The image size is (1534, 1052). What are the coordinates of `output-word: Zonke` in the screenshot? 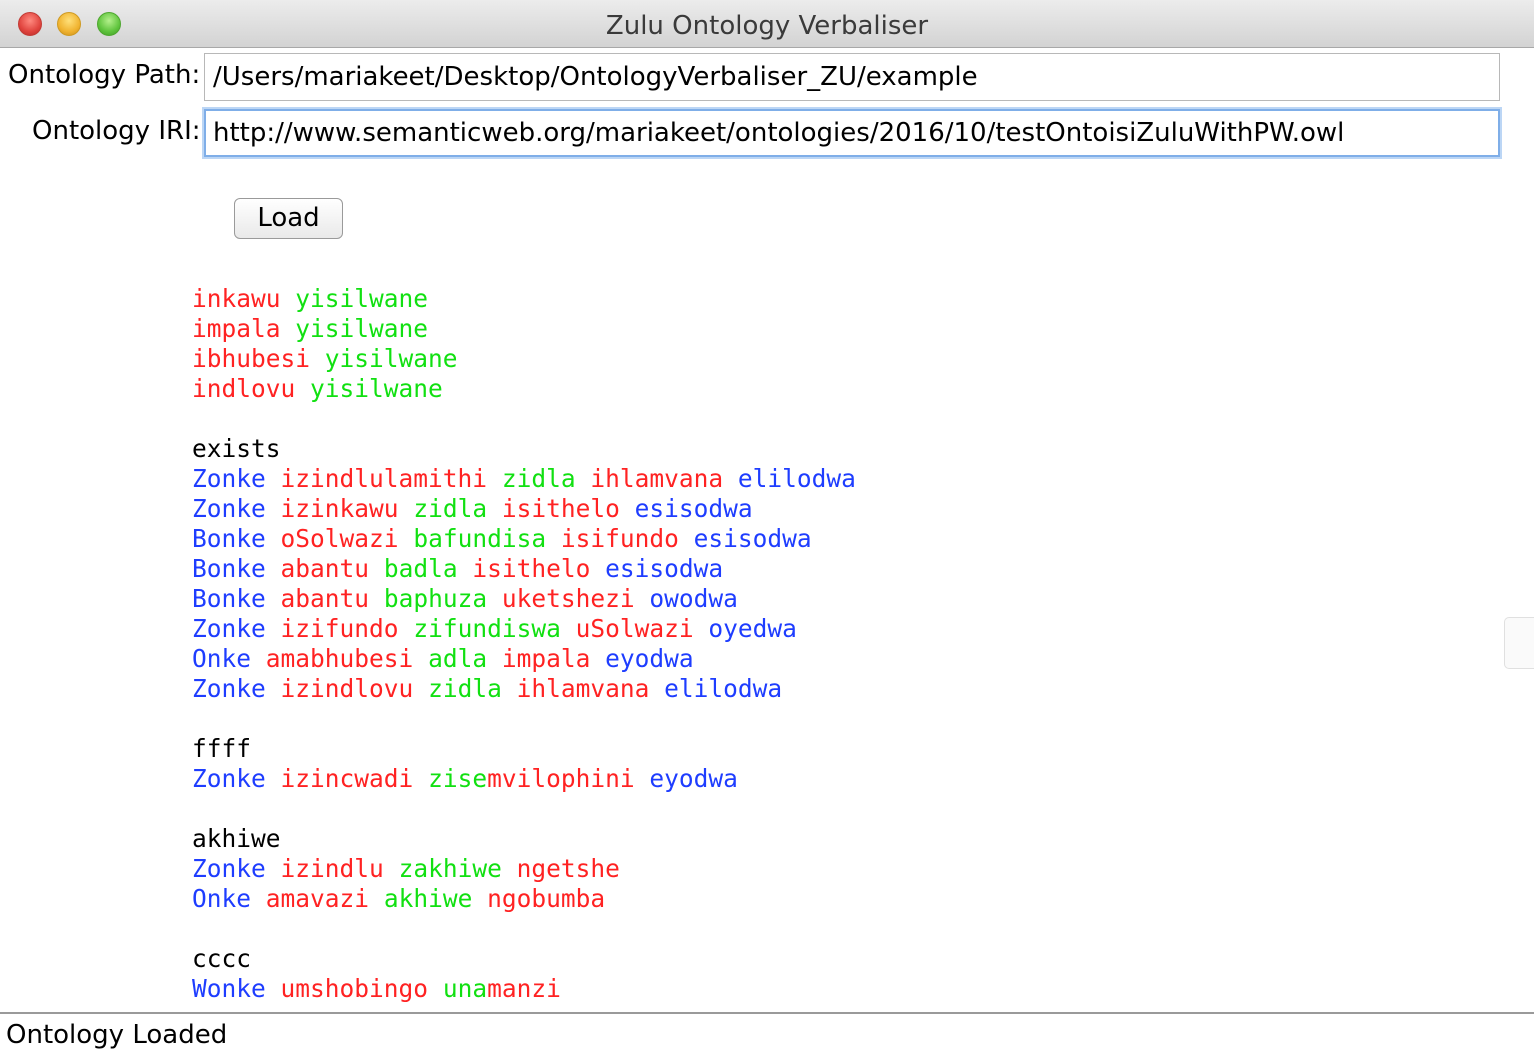 It's located at (229, 778).